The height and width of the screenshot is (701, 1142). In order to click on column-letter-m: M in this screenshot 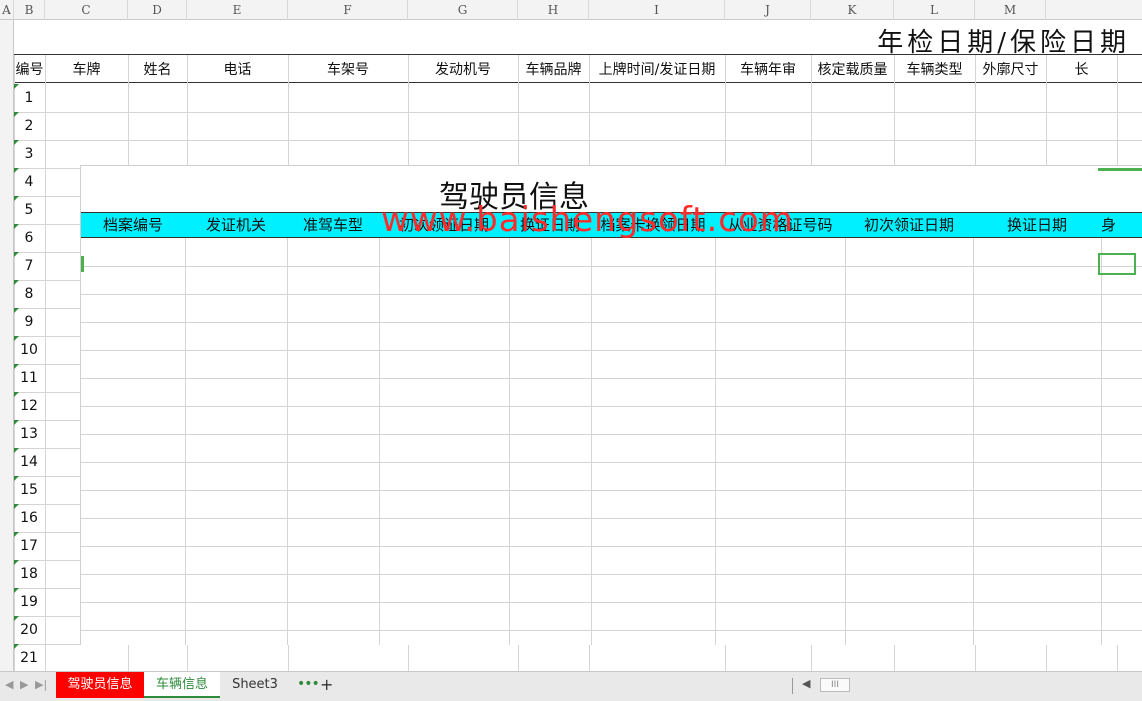, I will do `click(1010, 10)`.